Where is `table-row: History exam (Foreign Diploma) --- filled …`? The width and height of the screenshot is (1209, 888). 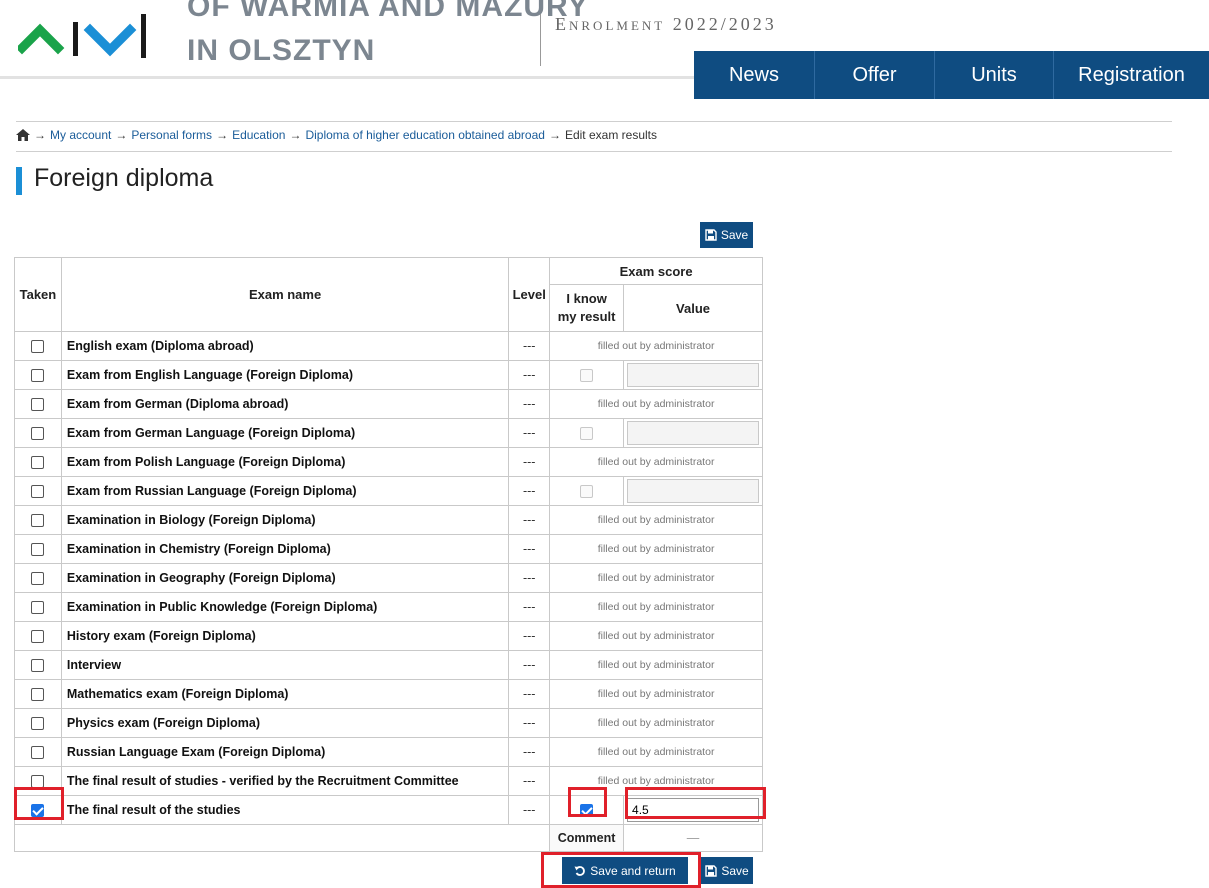
table-row: History exam (Foreign Diploma) --- filled … is located at coordinates (388, 636).